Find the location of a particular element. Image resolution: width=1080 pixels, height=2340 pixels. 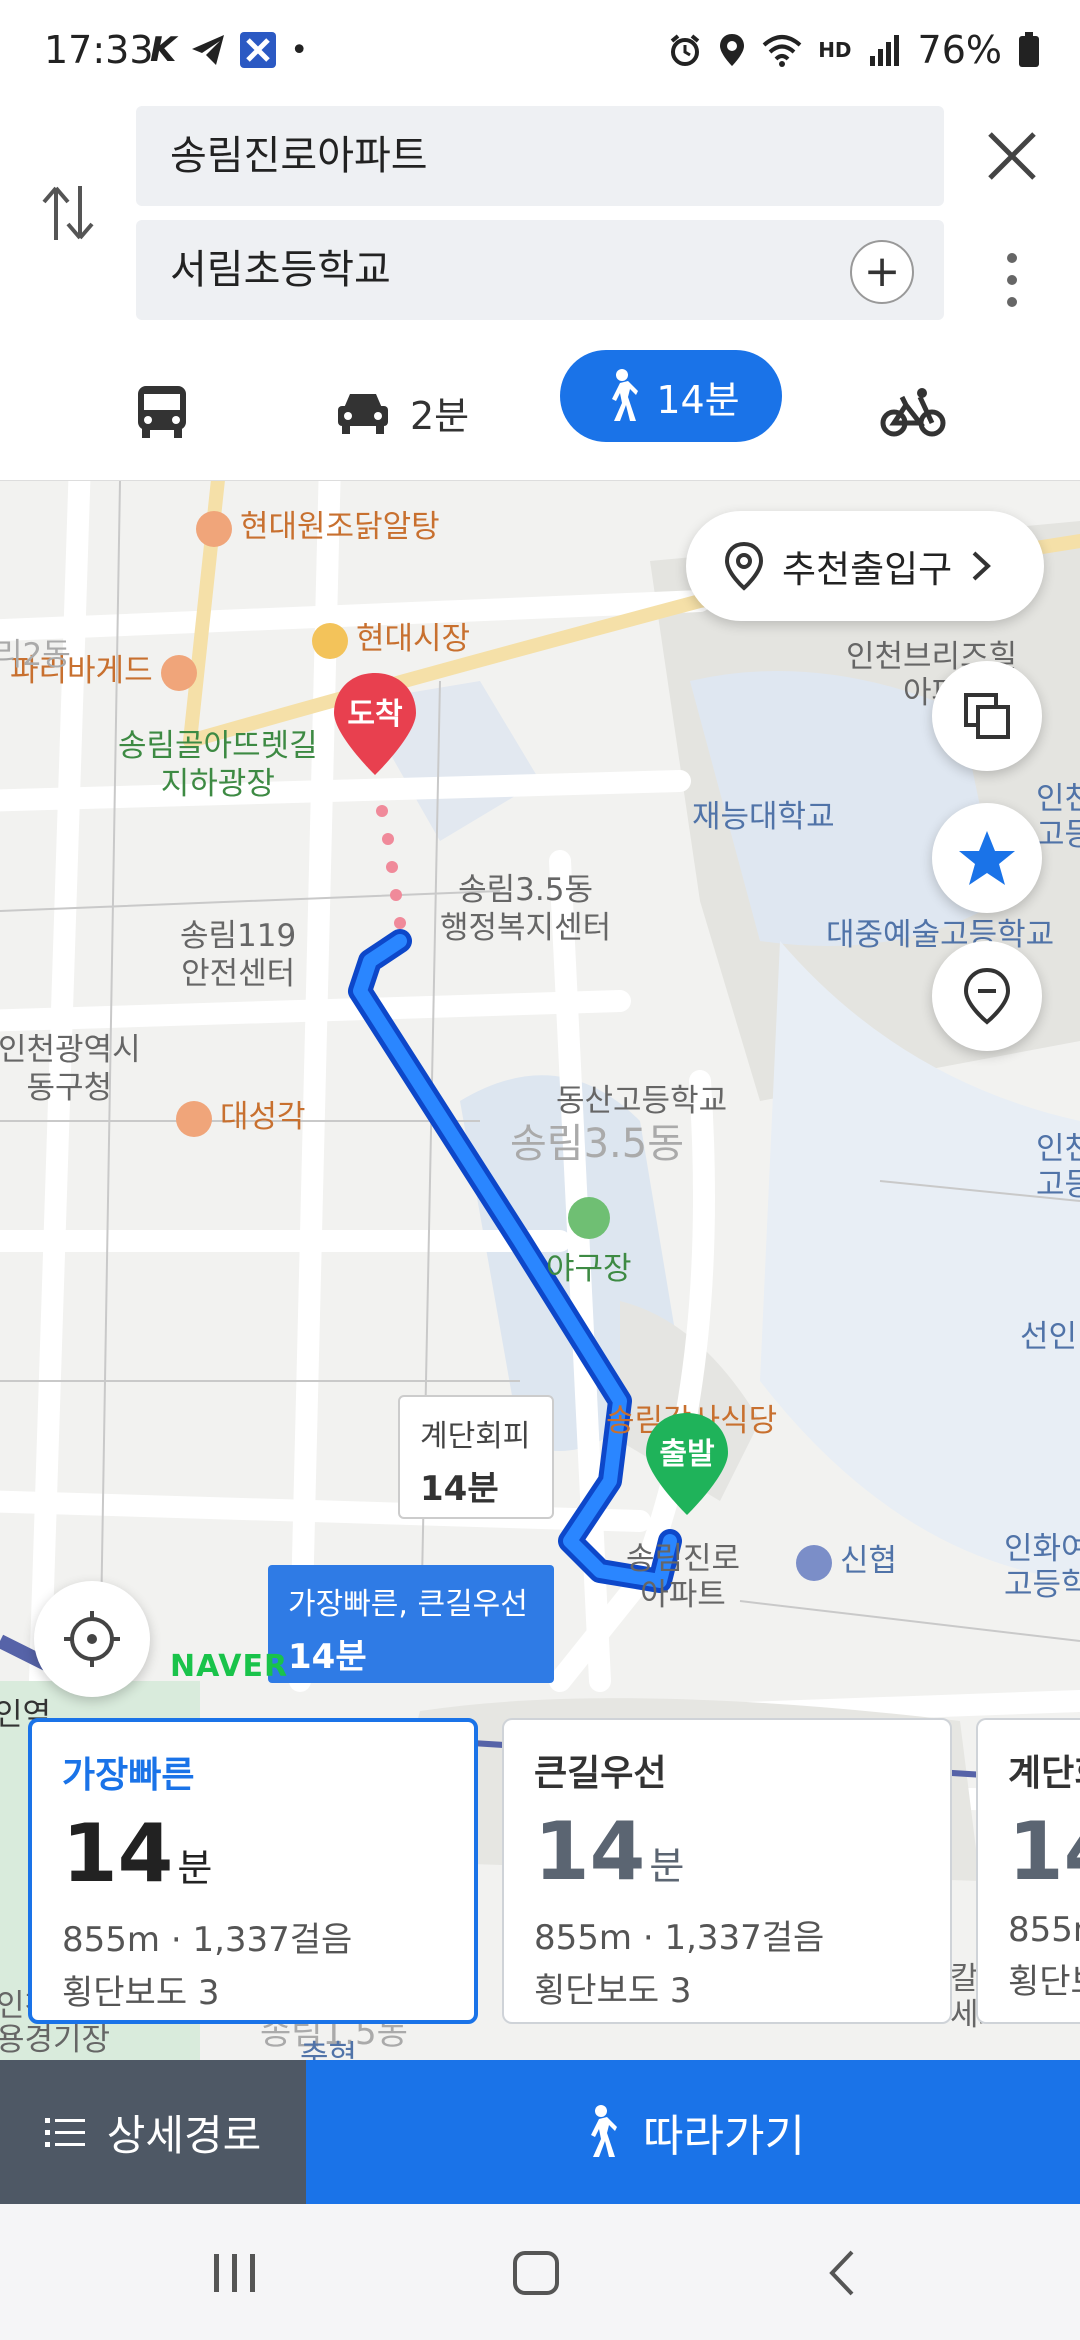

tab-transit is located at coordinates (162, 412).